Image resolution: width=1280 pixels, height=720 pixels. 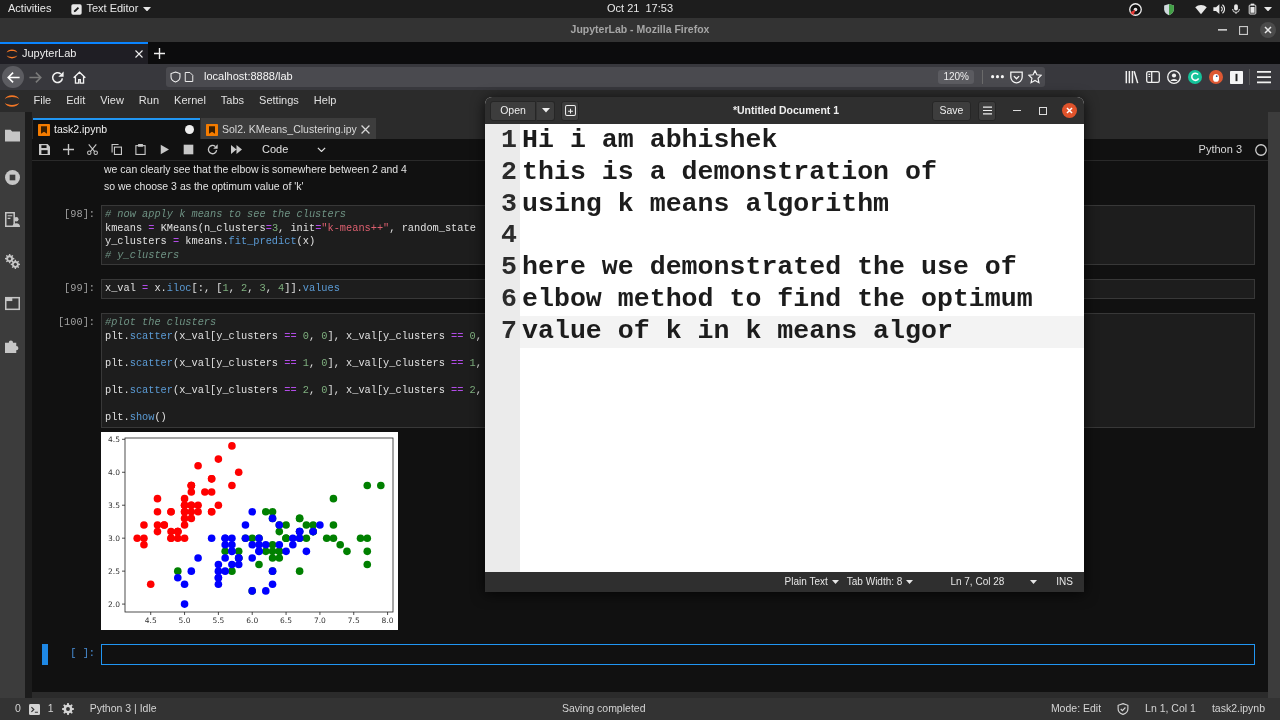 What do you see at coordinates (290, 227) in the screenshot?
I see `code-line: kmeans = KMeans(n_clusters=3, init="k-means++", random_state` at bounding box center [290, 227].